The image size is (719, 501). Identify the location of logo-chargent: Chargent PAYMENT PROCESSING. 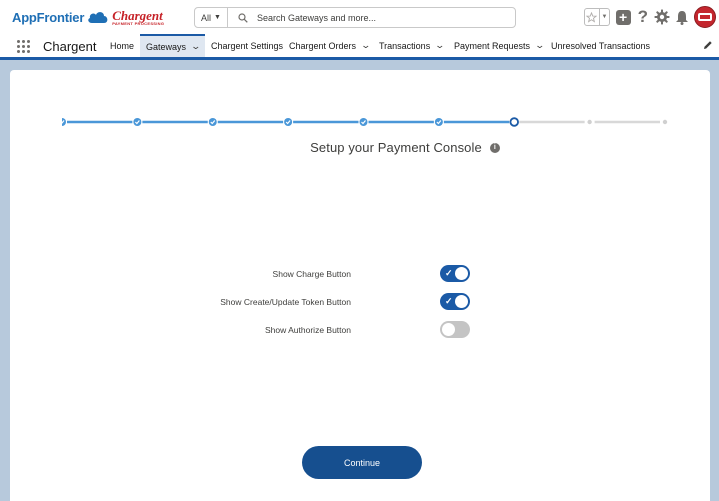
(138, 16).